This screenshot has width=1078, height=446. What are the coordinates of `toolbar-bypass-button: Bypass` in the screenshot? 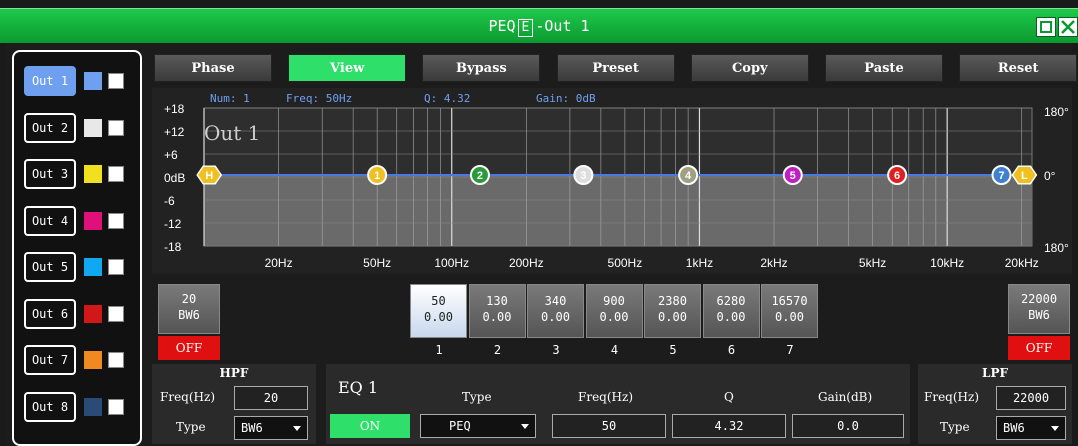 It's located at (481, 68).